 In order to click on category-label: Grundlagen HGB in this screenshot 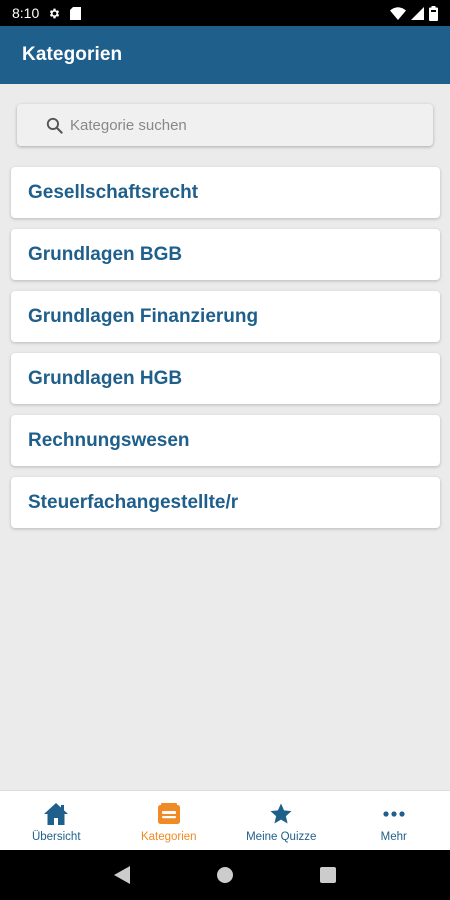, I will do `click(105, 378)`.